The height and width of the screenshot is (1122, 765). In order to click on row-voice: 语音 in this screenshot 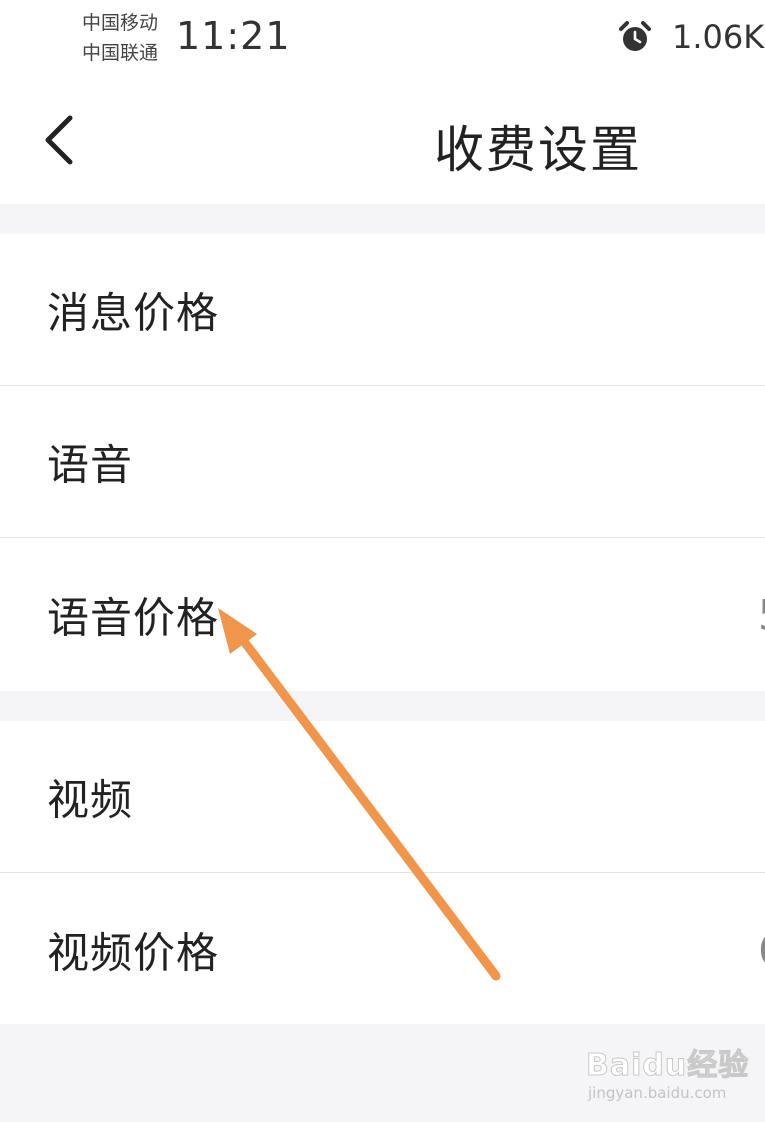, I will do `click(382, 462)`.